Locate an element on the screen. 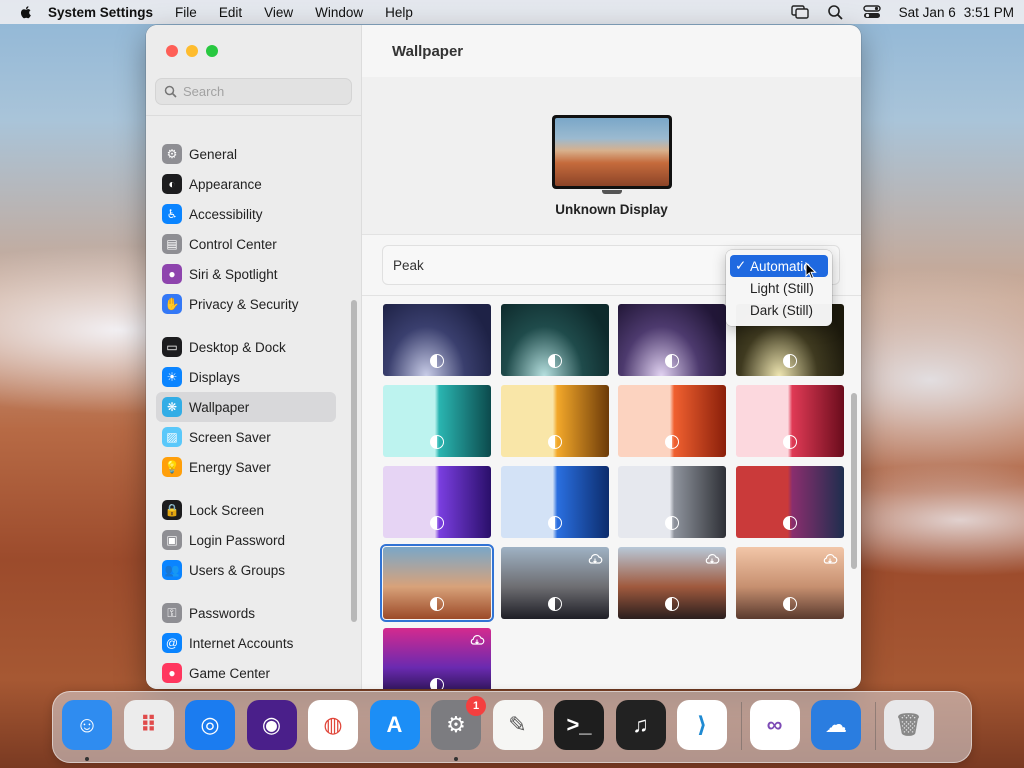 The width and height of the screenshot is (1024, 768). dropdown-option-light-still: Light (Still) is located at coordinates (779, 288).